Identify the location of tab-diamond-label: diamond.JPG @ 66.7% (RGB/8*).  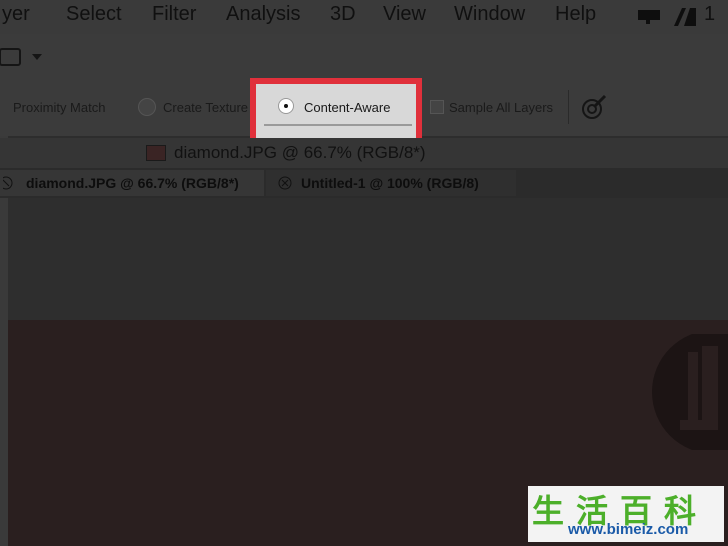
(132, 183).